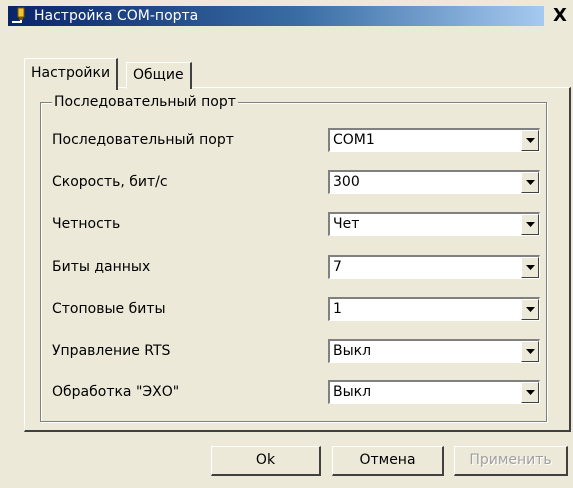 The height and width of the screenshot is (488, 573). What do you see at coordinates (434, 392) in the screenshot?
I see `select-echo-processing: Выкл` at bounding box center [434, 392].